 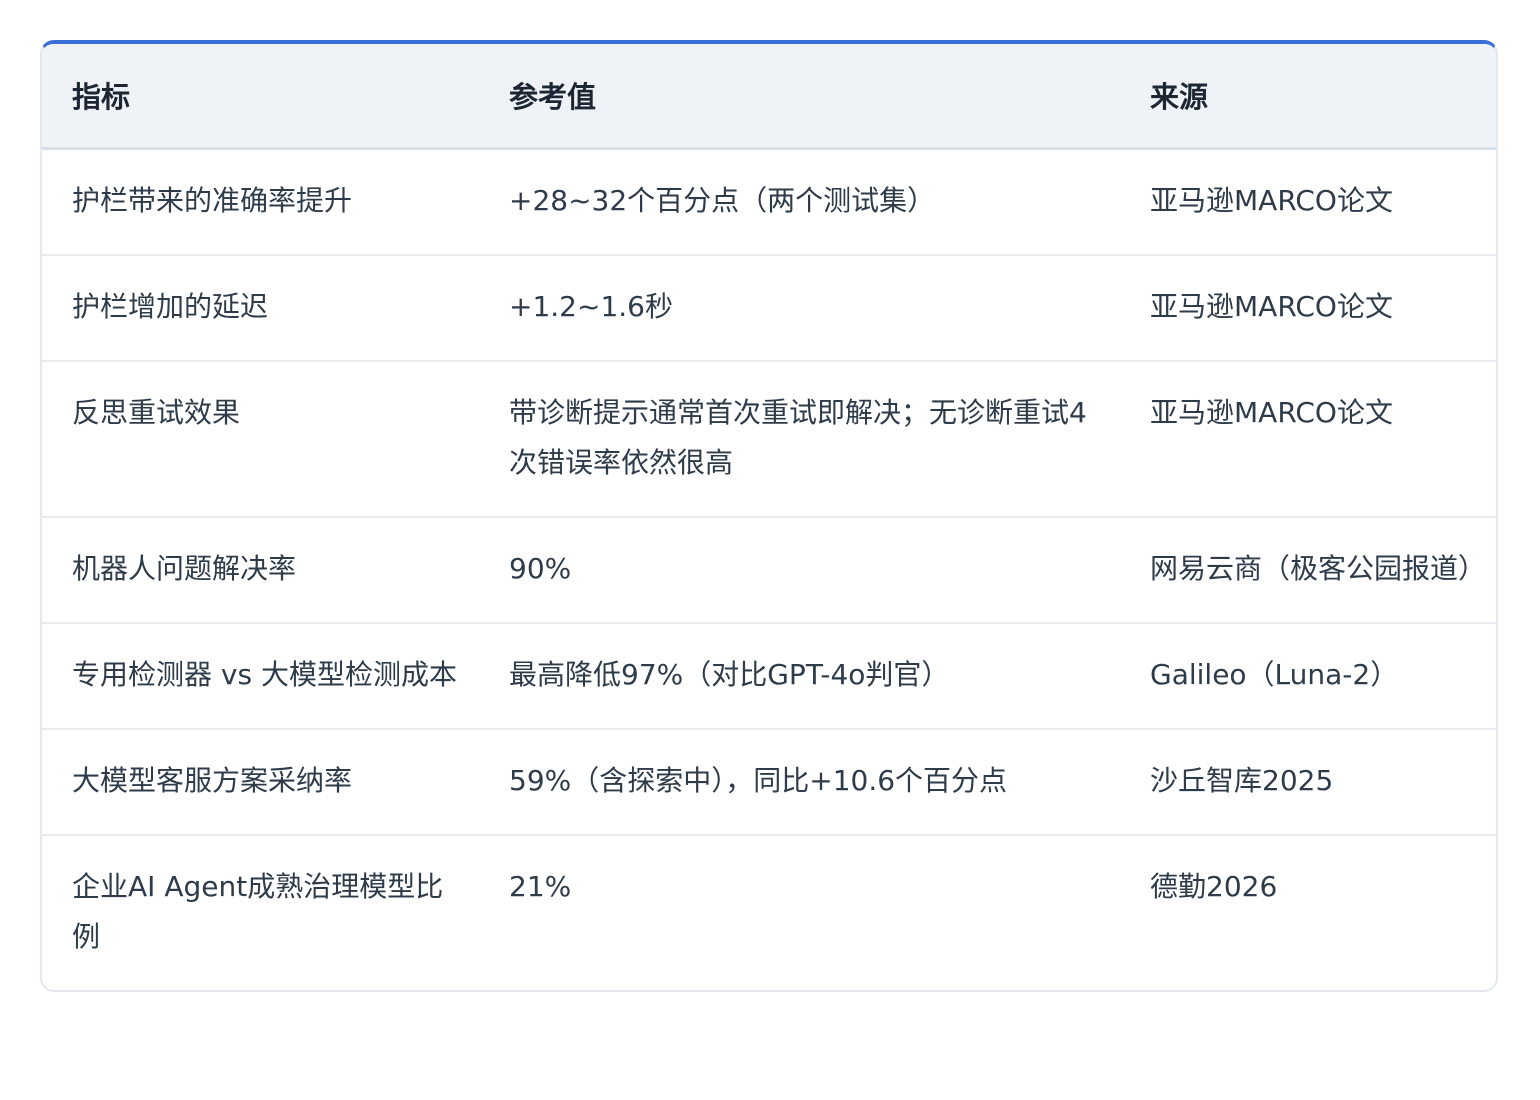 What do you see at coordinates (799, 782) in the screenshot?
I see `value-cell: 59%（含探索中），同比+10.6个百分点` at bounding box center [799, 782].